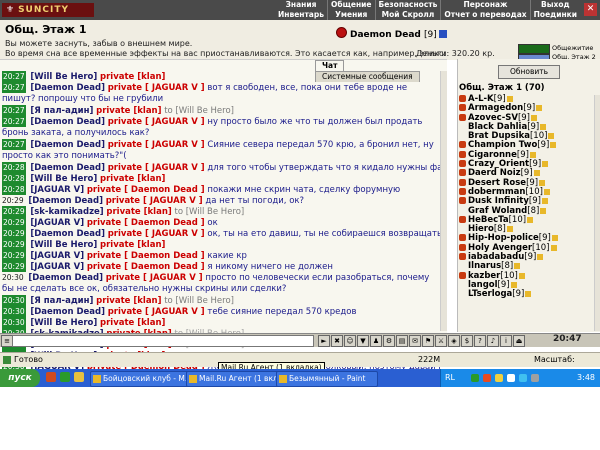 Image resolution: width=600 pixels, height=450 pixels. Describe the element at coordinates (523, 378) in the screenshot. I see `tray-update-icon` at that location.